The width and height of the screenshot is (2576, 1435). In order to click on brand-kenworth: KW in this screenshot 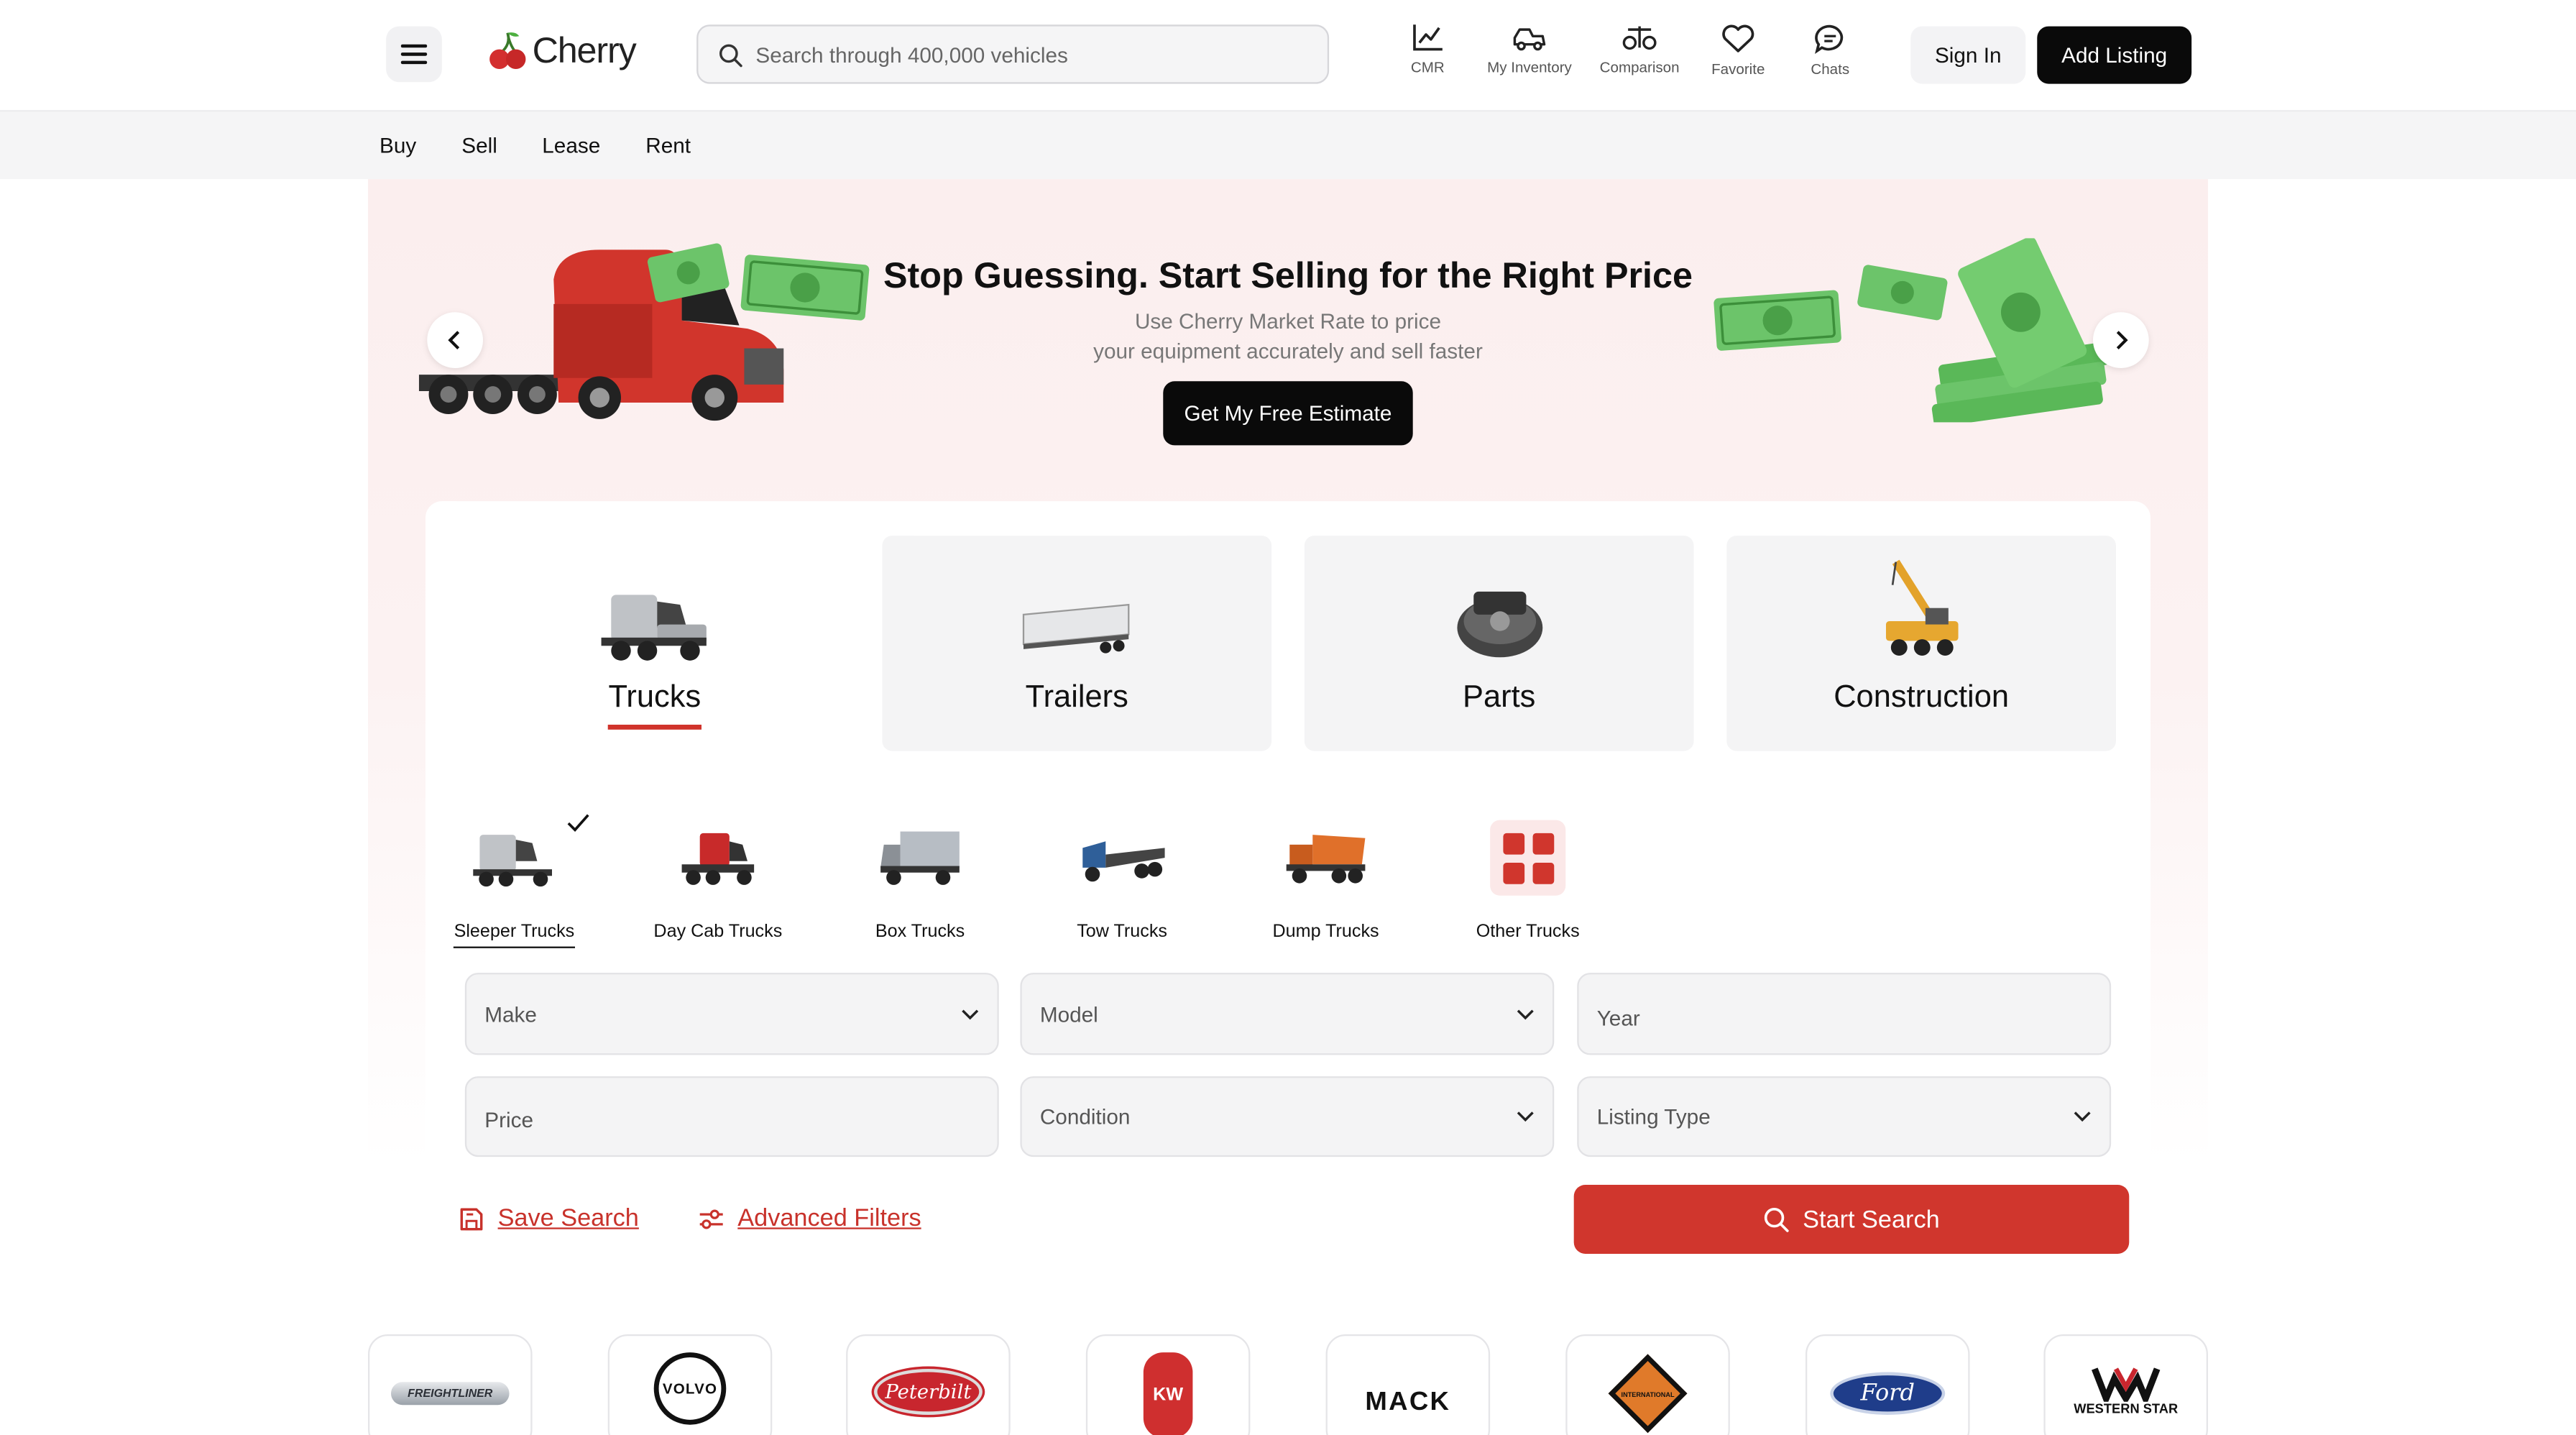, I will do `click(1168, 1384)`.